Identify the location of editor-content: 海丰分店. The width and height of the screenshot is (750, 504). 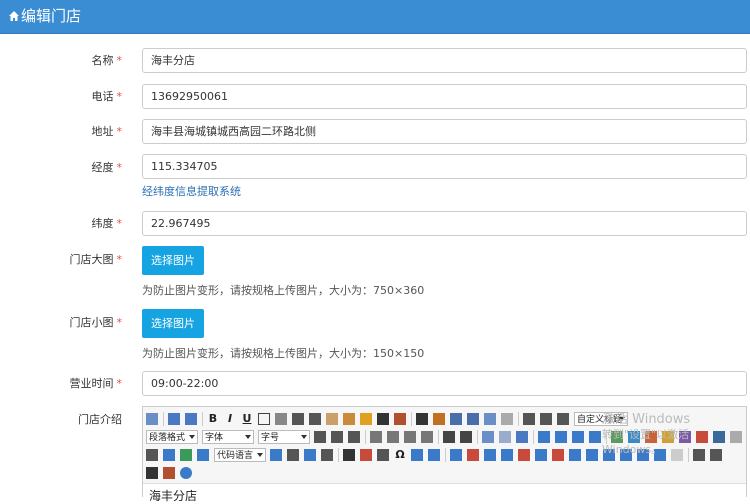
(173, 495).